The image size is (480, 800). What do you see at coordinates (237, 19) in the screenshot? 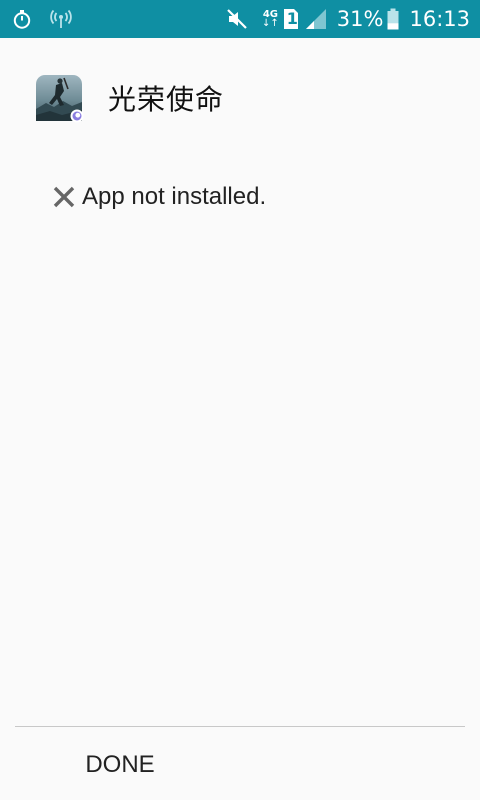
I see `mute-icon` at bounding box center [237, 19].